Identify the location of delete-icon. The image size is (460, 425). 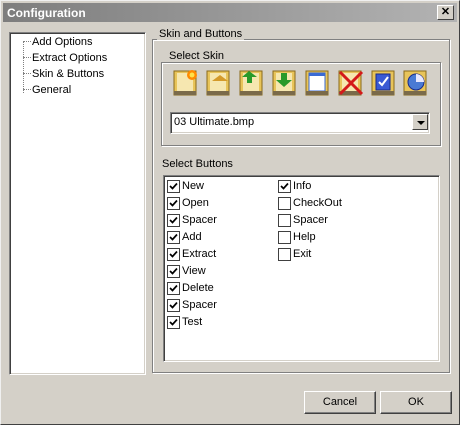
(351, 83).